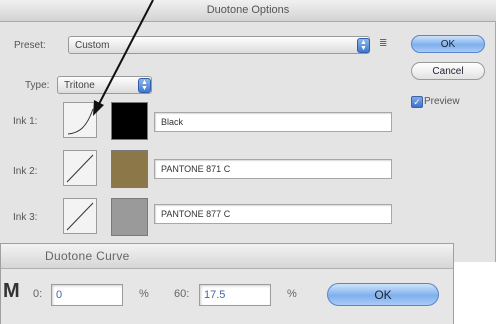 The height and width of the screenshot is (324, 496). I want to click on curve-field-0-input: 0, so click(87, 295).